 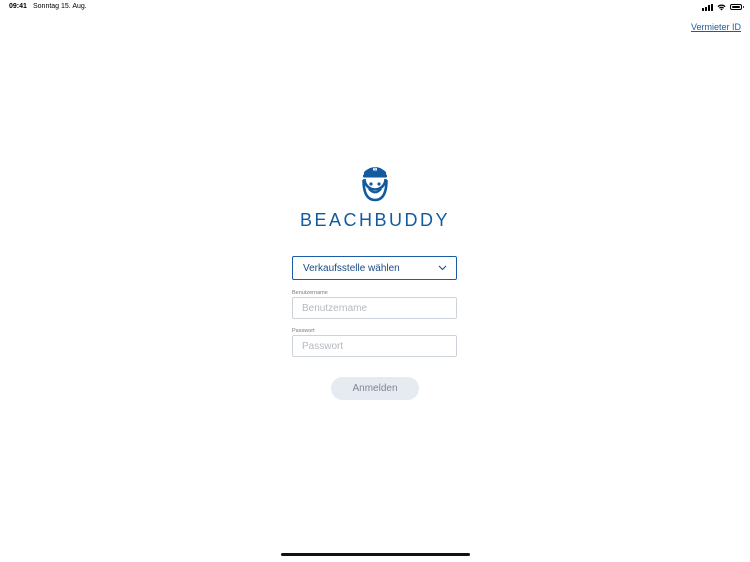 What do you see at coordinates (716, 27) in the screenshot?
I see `vermieter-id-link: Vermieter ID` at bounding box center [716, 27].